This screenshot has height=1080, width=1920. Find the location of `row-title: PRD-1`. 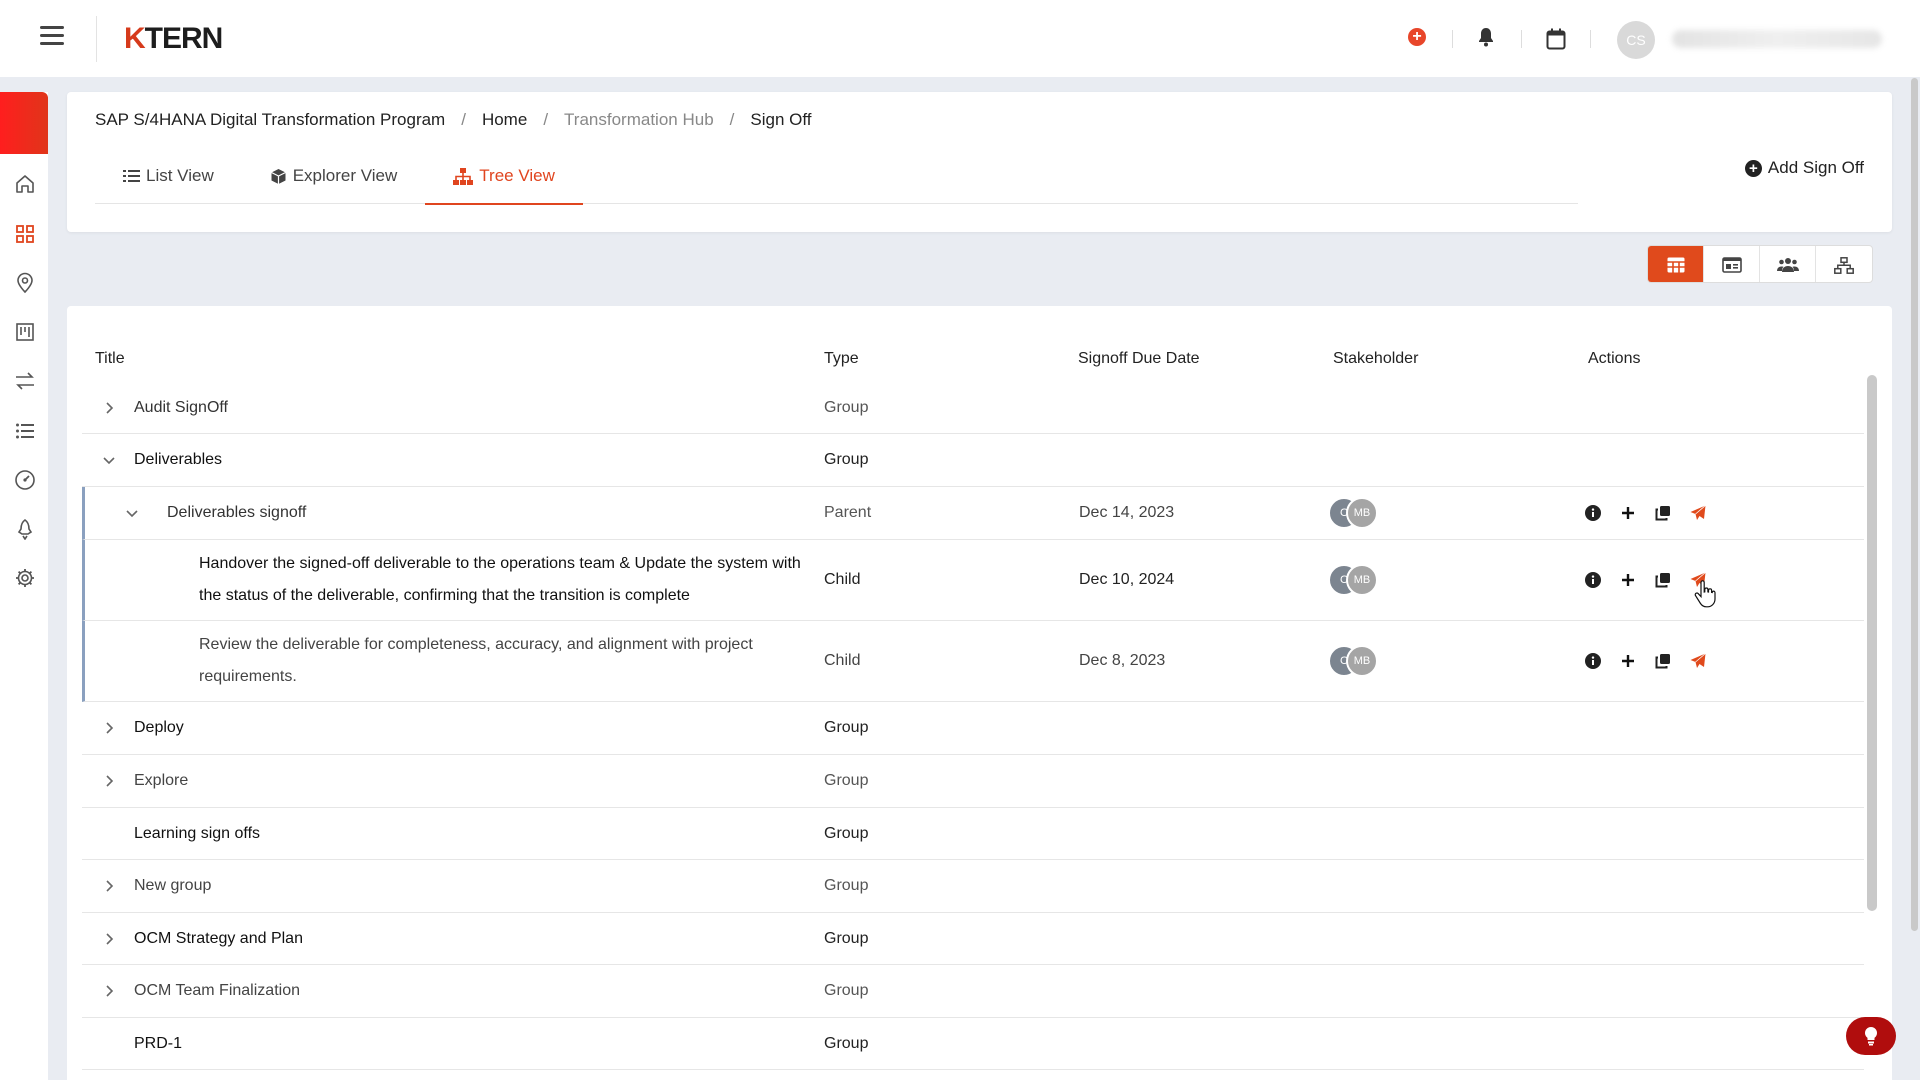

row-title: PRD-1 is located at coordinates (158, 1043).